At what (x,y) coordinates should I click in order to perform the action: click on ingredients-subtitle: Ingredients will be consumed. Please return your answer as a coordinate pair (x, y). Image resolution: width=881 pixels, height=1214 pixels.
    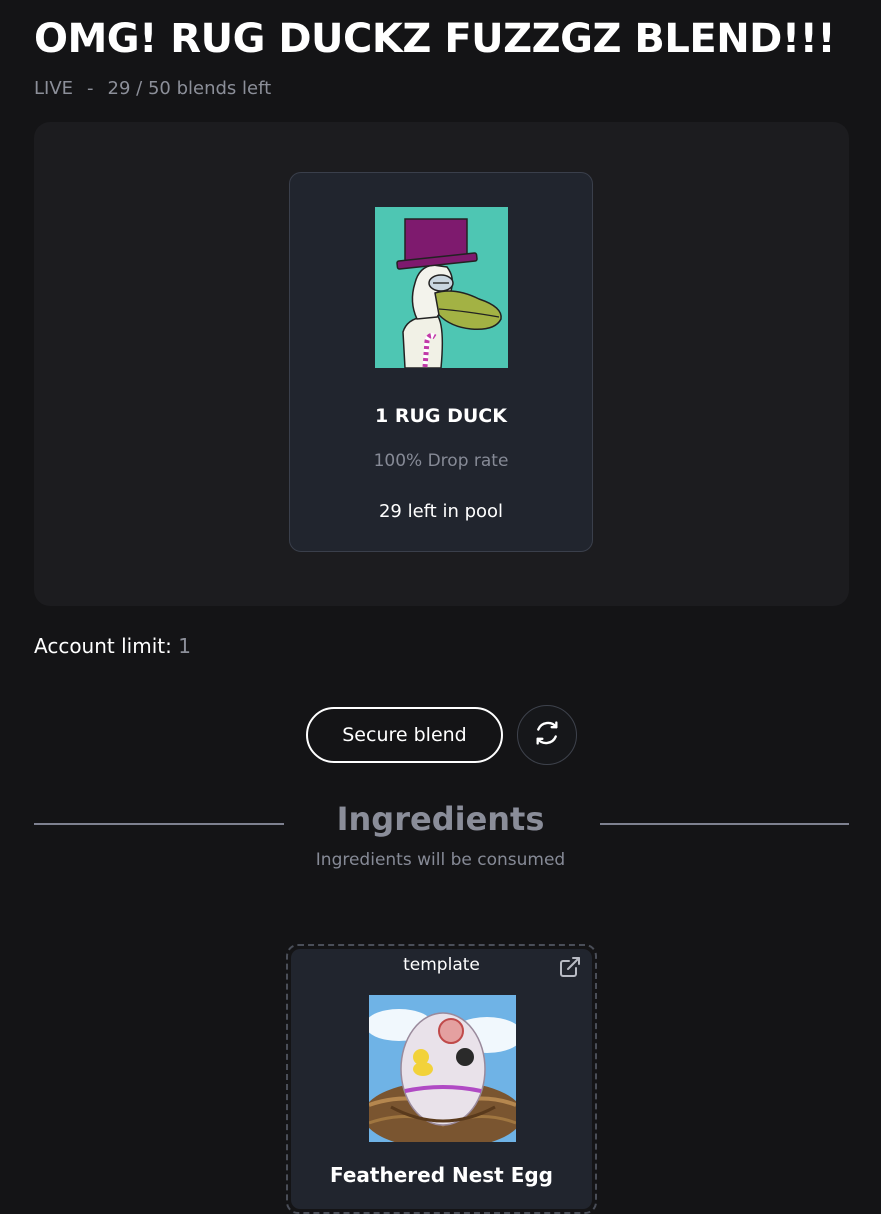
    Looking at the image, I should click on (440, 860).